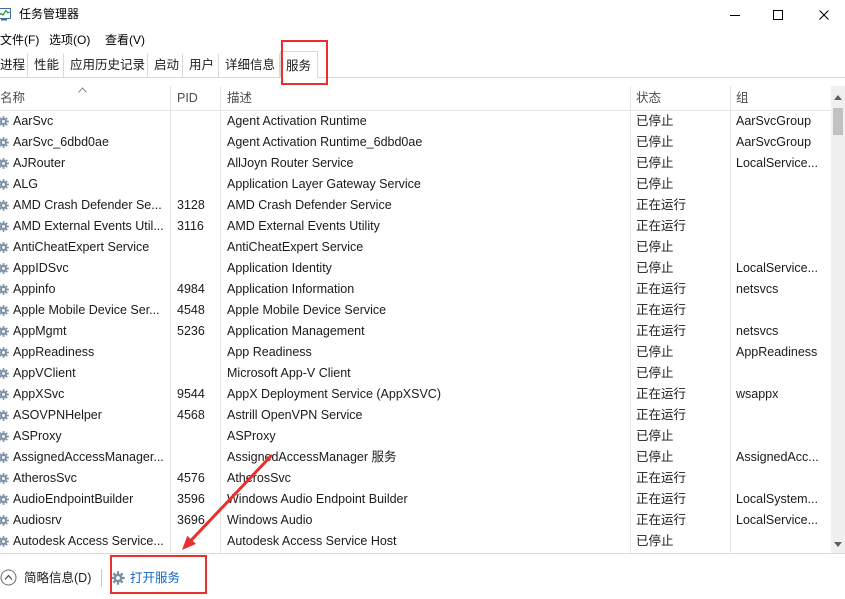  Describe the element at coordinates (39, 394) in the screenshot. I see `service-name: AppXSvc` at that location.